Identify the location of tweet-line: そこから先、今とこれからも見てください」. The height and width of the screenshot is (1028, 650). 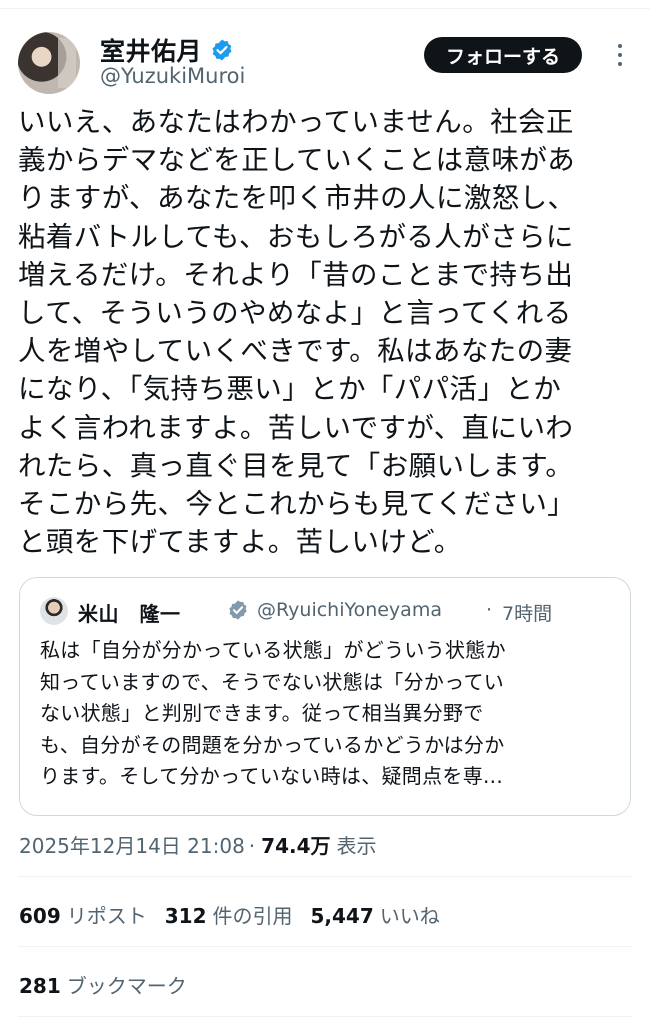
(297, 504).